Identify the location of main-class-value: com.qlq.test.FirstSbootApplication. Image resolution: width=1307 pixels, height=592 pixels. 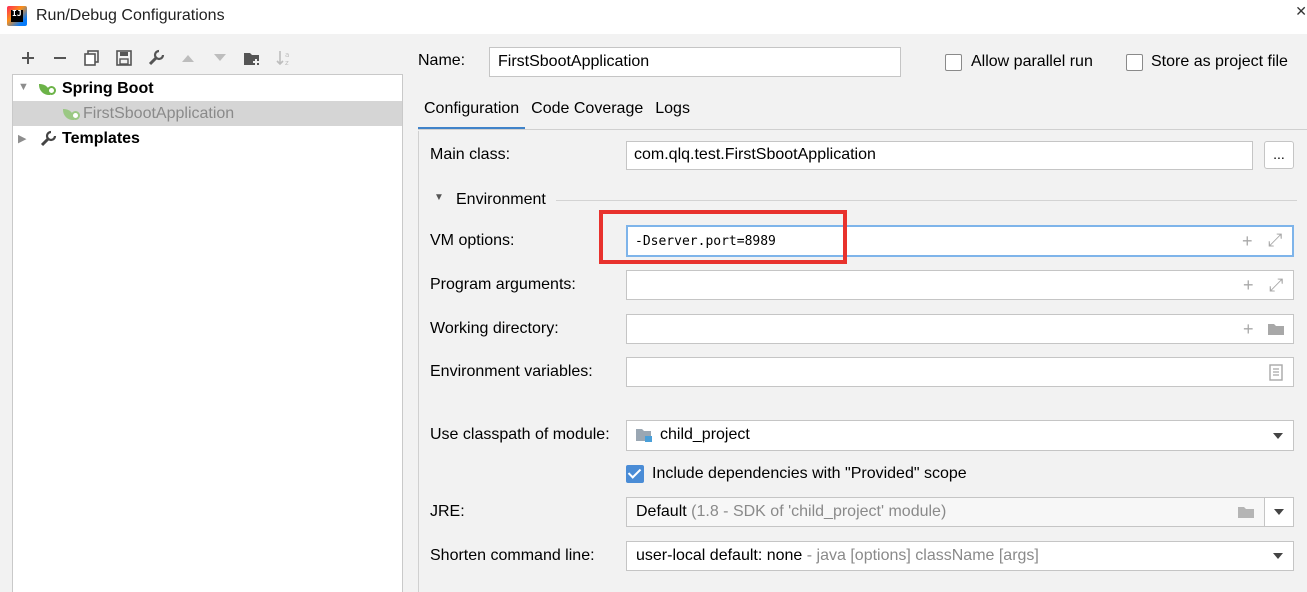
(755, 154).